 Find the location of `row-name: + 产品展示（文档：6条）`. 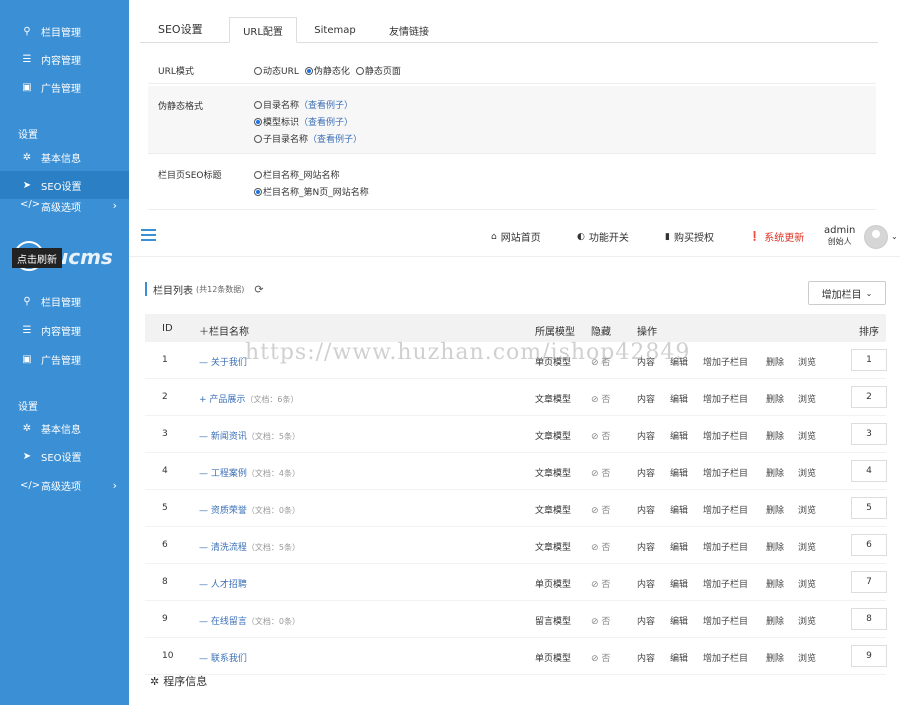

row-name: + 产品展示（文档：6条） is located at coordinates (249, 398).